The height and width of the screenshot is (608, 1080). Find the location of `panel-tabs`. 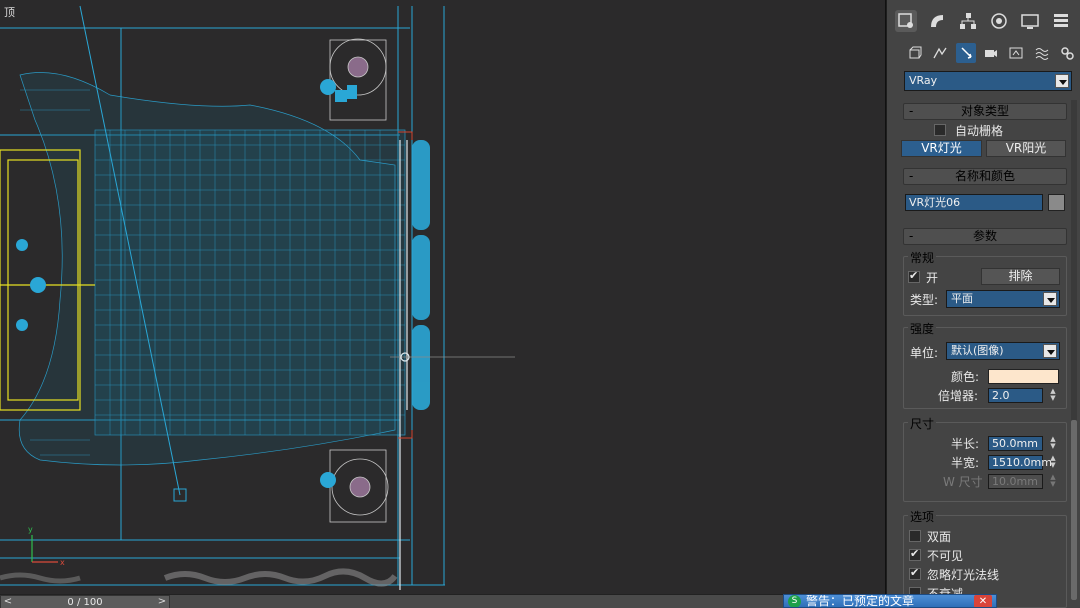

panel-tabs is located at coordinates (983, 21).